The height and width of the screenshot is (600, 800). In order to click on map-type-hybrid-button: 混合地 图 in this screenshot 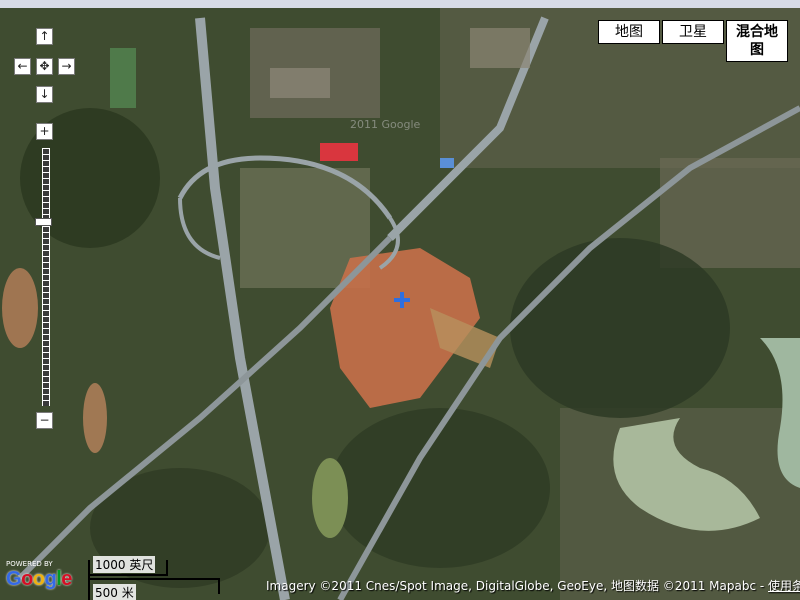, I will do `click(757, 41)`.